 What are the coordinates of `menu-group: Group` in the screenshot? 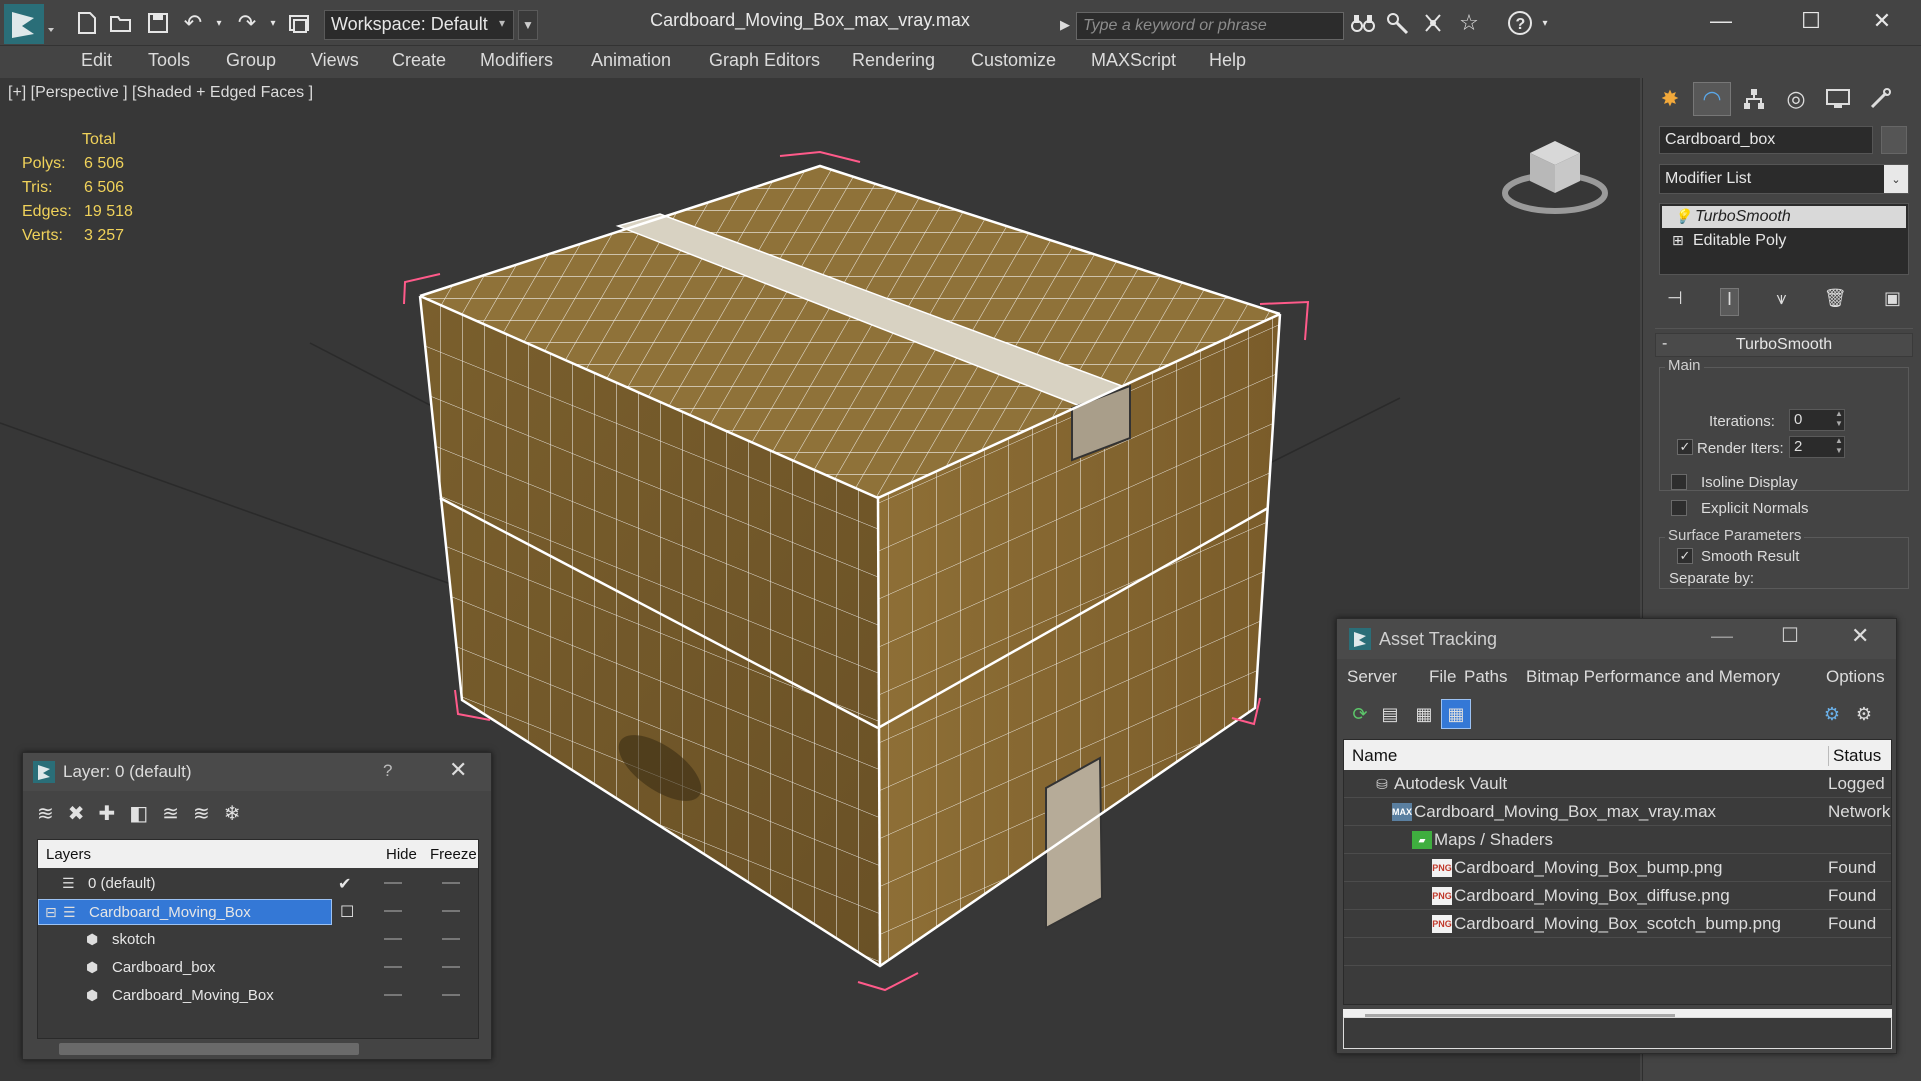 It's located at (251, 60).